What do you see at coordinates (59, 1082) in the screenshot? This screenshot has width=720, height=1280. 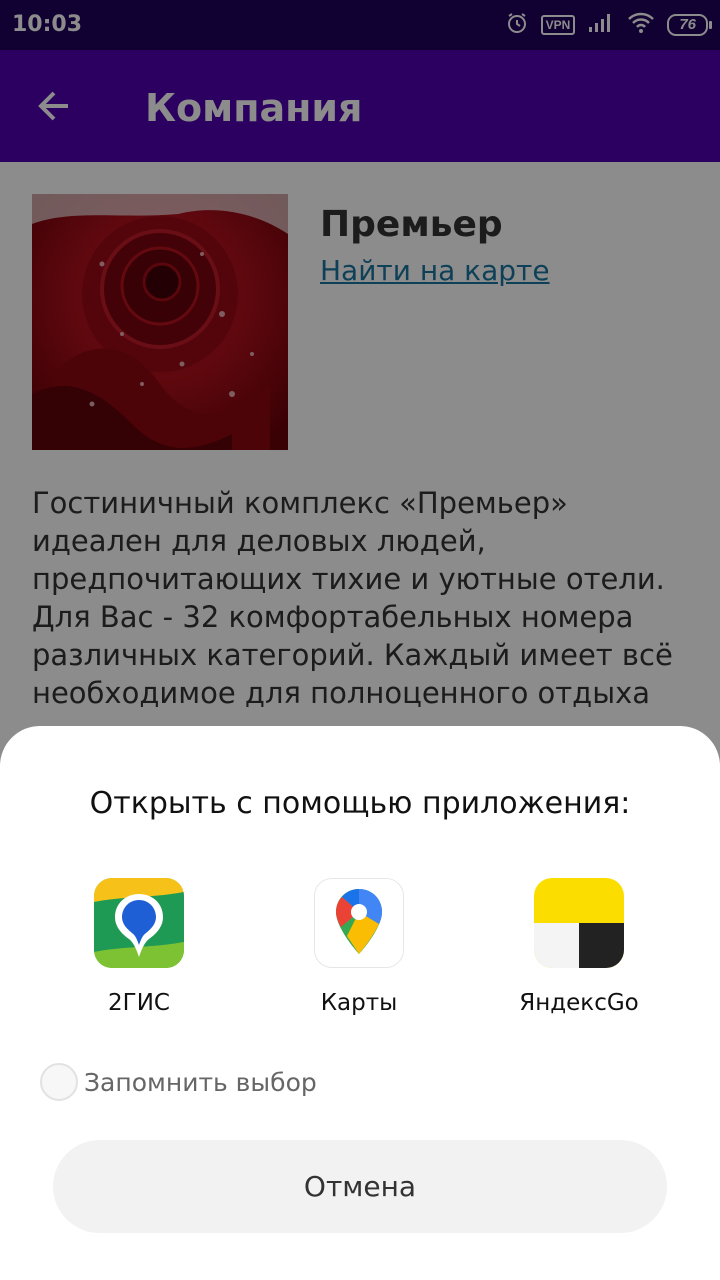 I see `remember-radio` at bounding box center [59, 1082].